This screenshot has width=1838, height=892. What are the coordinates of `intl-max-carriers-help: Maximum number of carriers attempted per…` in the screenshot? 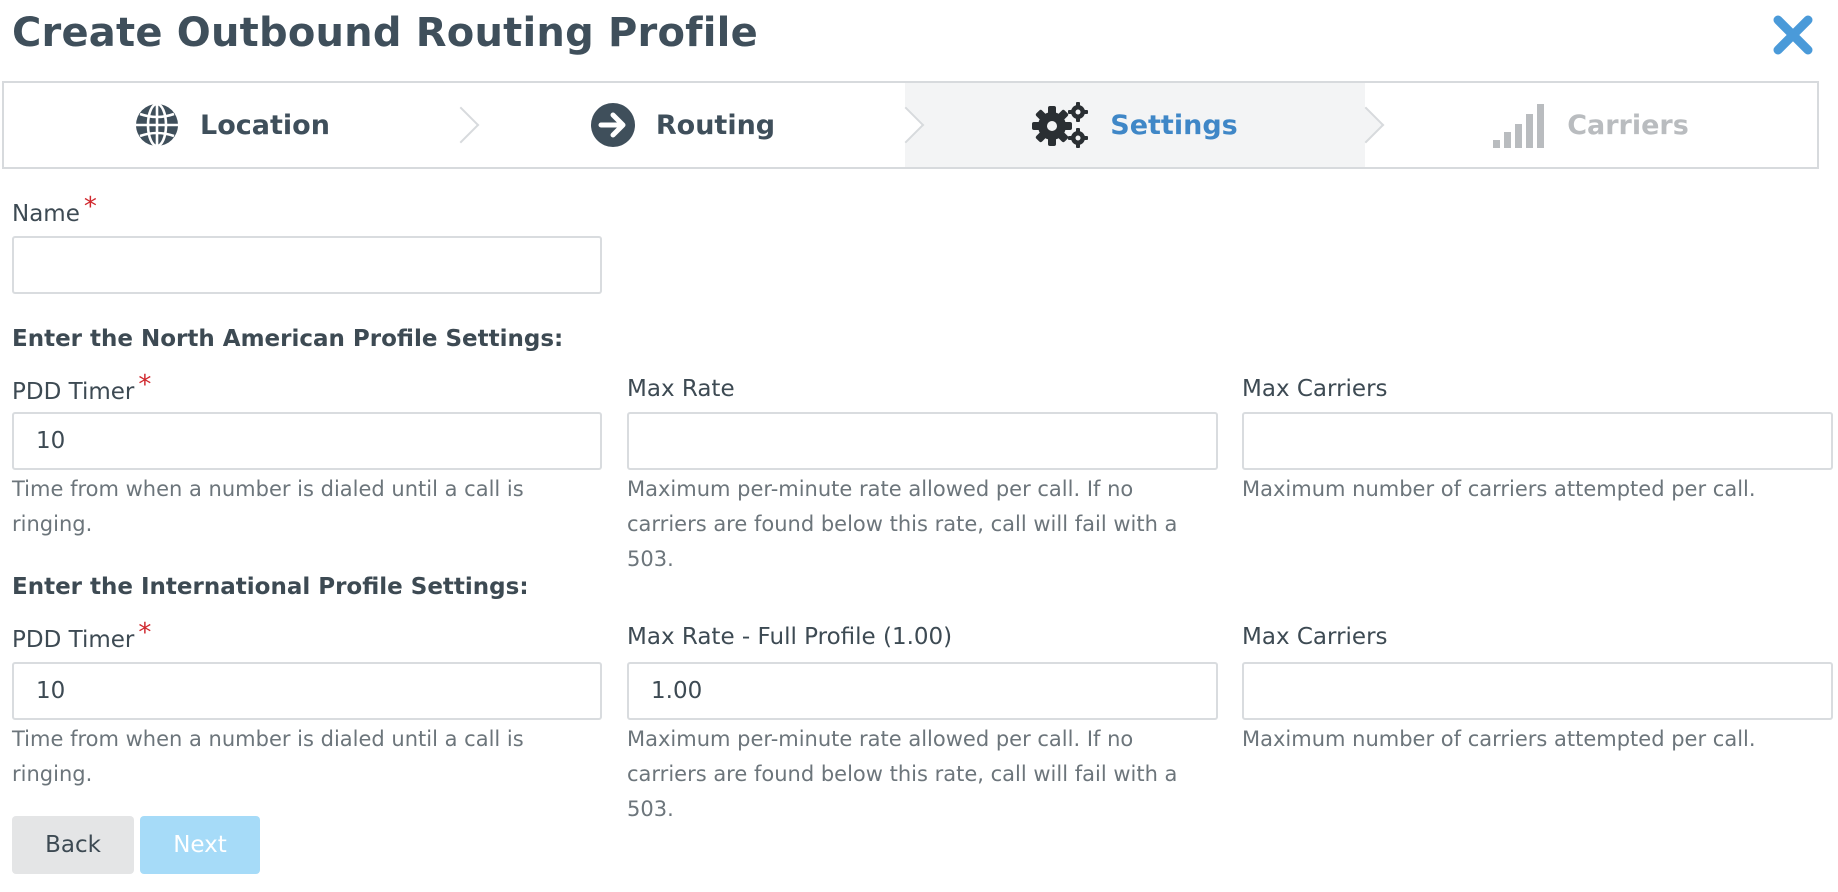 It's located at (1499, 739).